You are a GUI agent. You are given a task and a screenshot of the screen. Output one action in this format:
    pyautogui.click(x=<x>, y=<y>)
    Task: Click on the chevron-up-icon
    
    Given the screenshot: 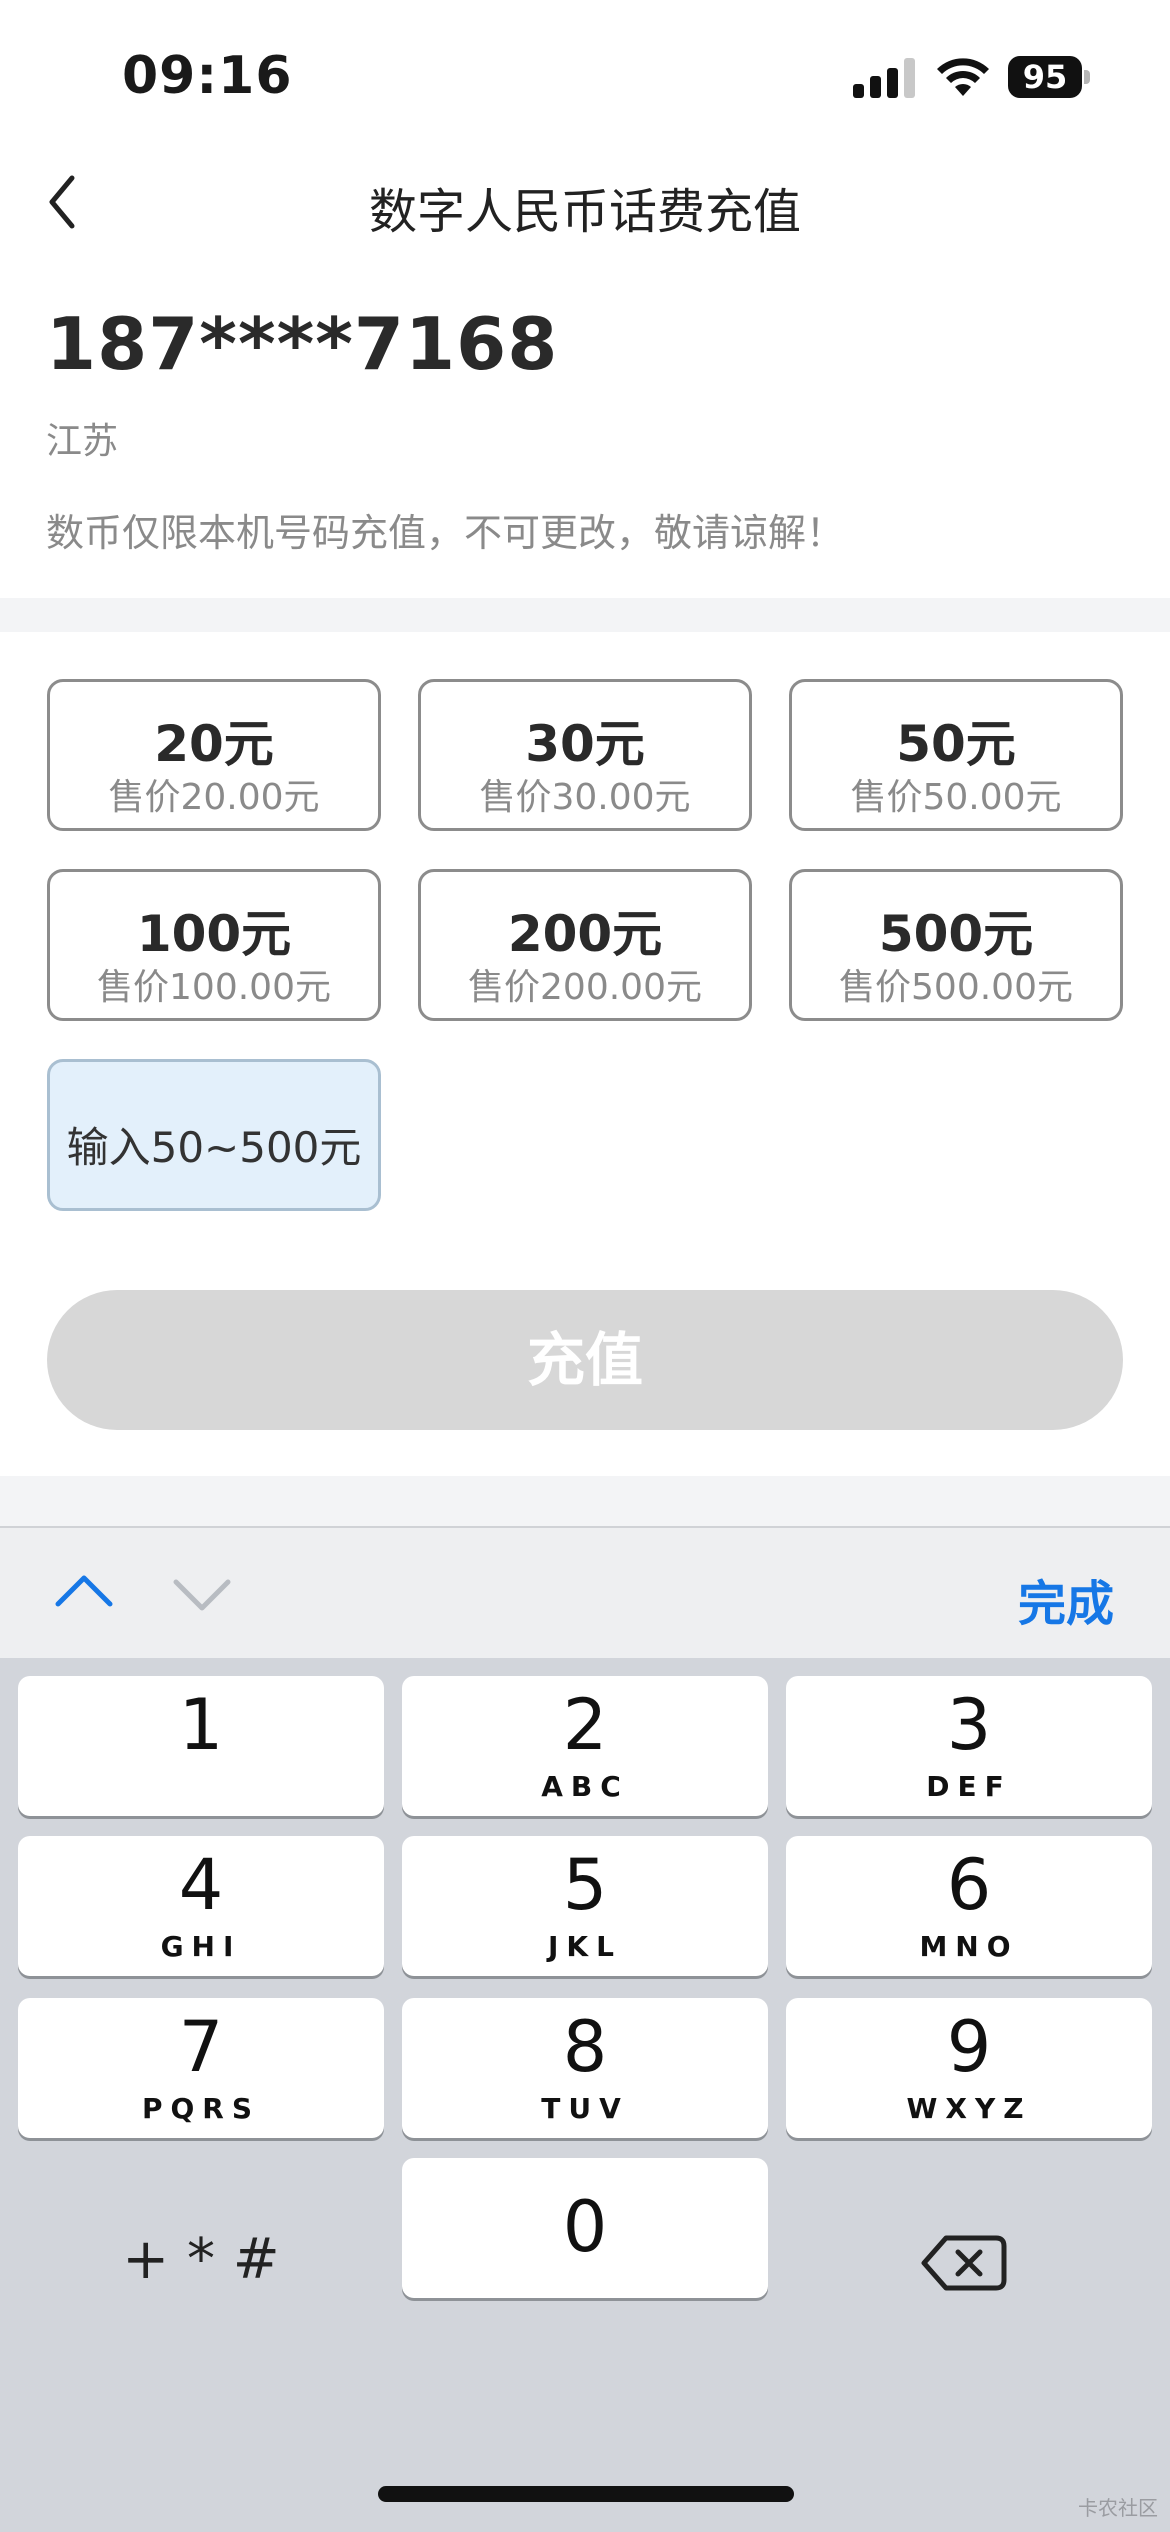 What is the action you would take?
    pyautogui.click(x=84, y=1590)
    